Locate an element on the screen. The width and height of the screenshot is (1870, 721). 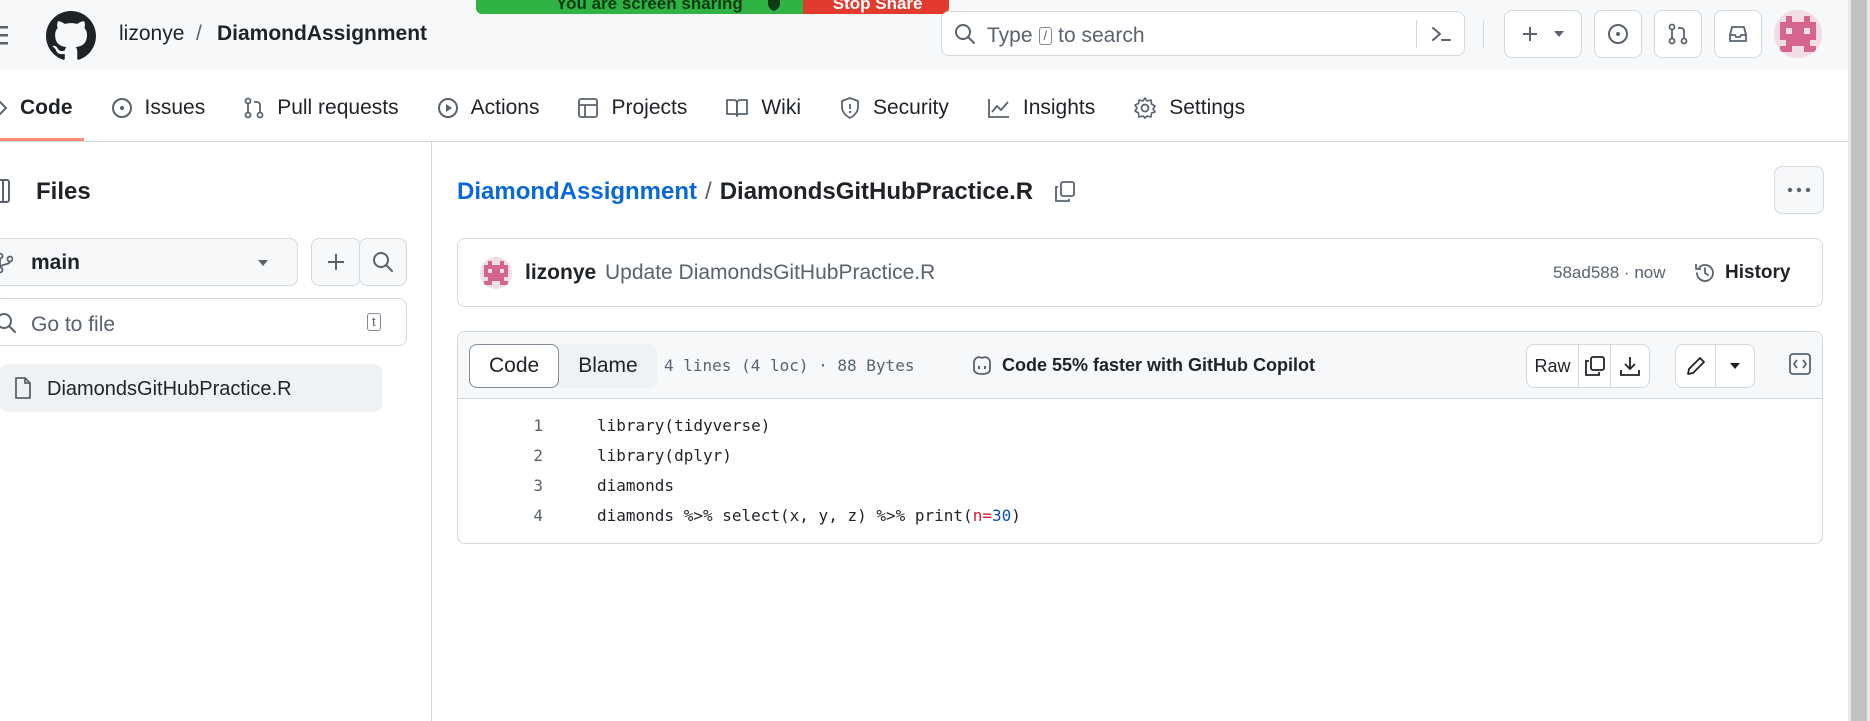
sidebar-collapse-icon is located at coordinates (6, 191).